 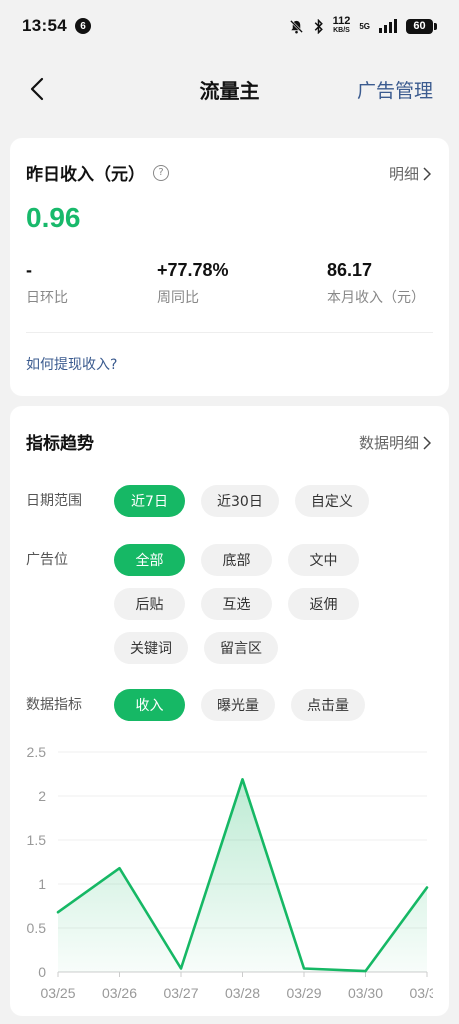 What do you see at coordinates (57, 993) in the screenshot?
I see `x-tick-label: 03/25` at bounding box center [57, 993].